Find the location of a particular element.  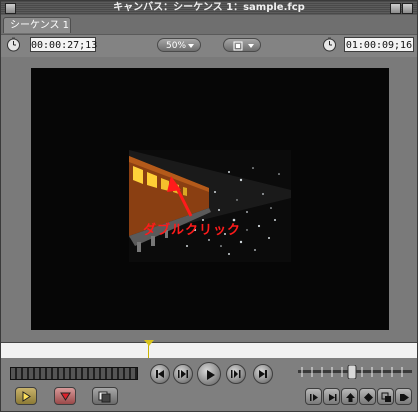

fit-to-fill-icon is located at coordinates (368, 397).